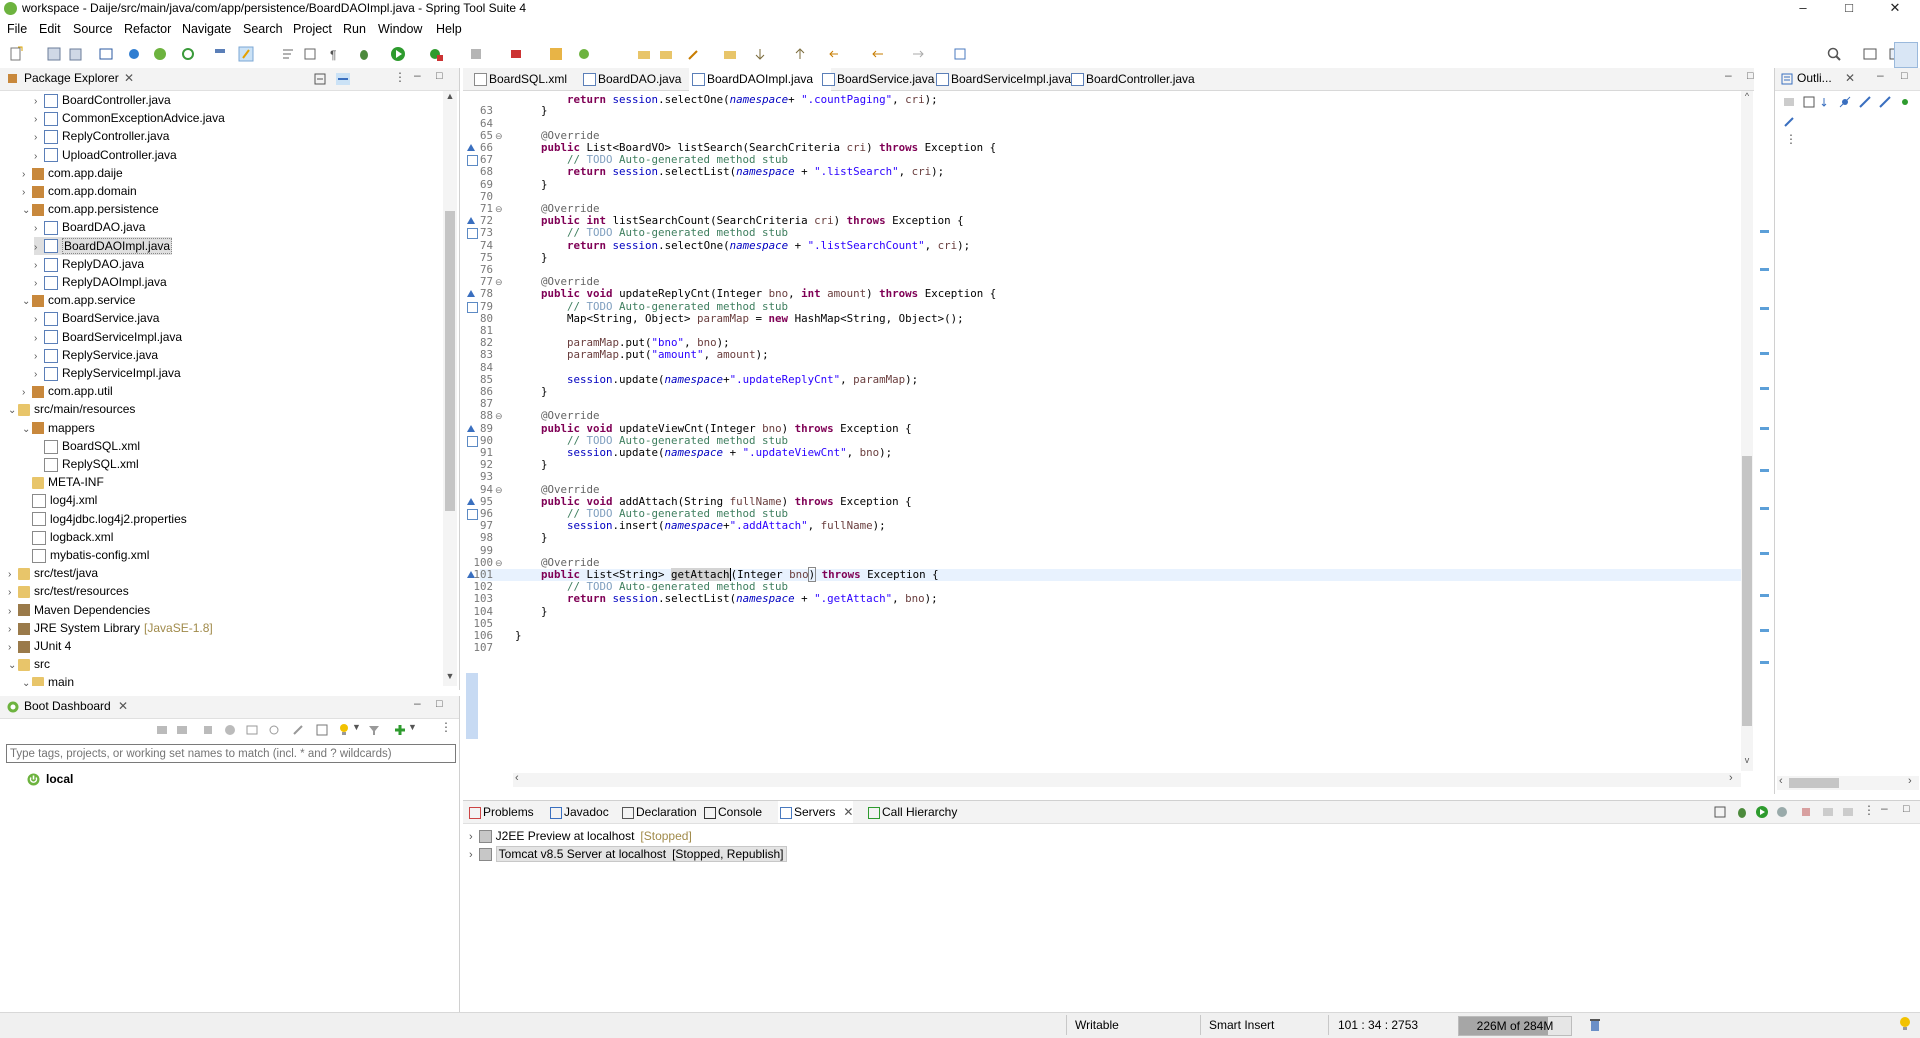 Image resolution: width=1920 pixels, height=1038 pixels. Describe the element at coordinates (911, 812) in the screenshot. I see `bottom-tab-call-hierarchy: Call Hierarchy` at that location.